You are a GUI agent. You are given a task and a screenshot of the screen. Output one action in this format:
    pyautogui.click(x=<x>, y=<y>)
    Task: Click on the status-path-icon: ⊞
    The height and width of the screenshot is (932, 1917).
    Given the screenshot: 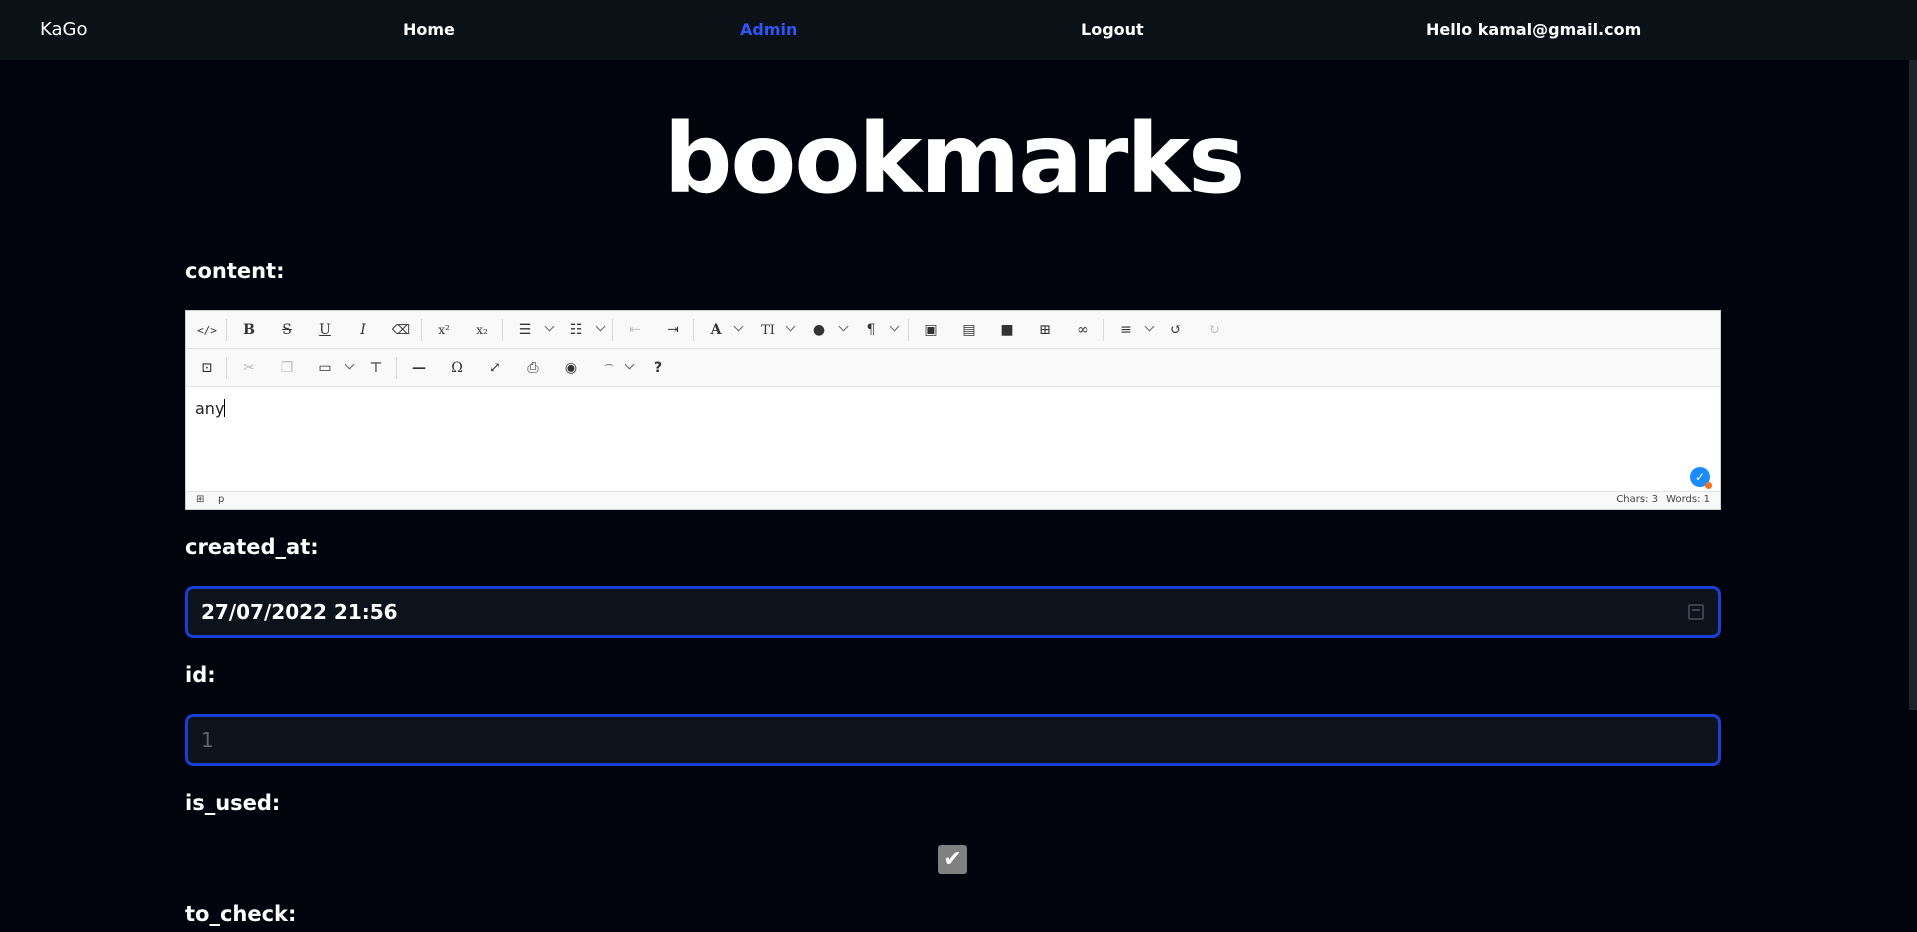 What is the action you would take?
    pyautogui.click(x=200, y=499)
    